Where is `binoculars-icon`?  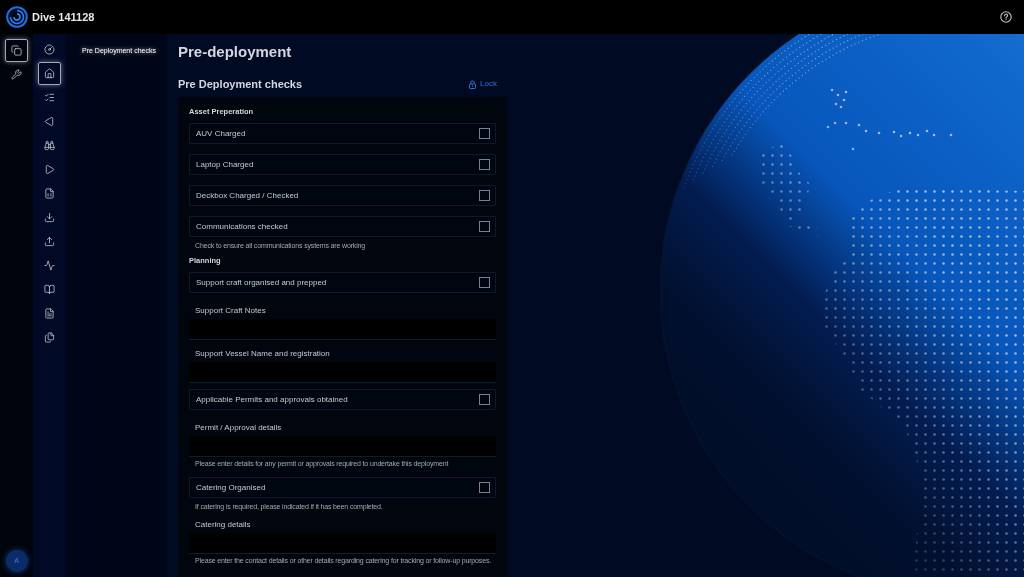
binoculars-icon is located at coordinates (49, 145).